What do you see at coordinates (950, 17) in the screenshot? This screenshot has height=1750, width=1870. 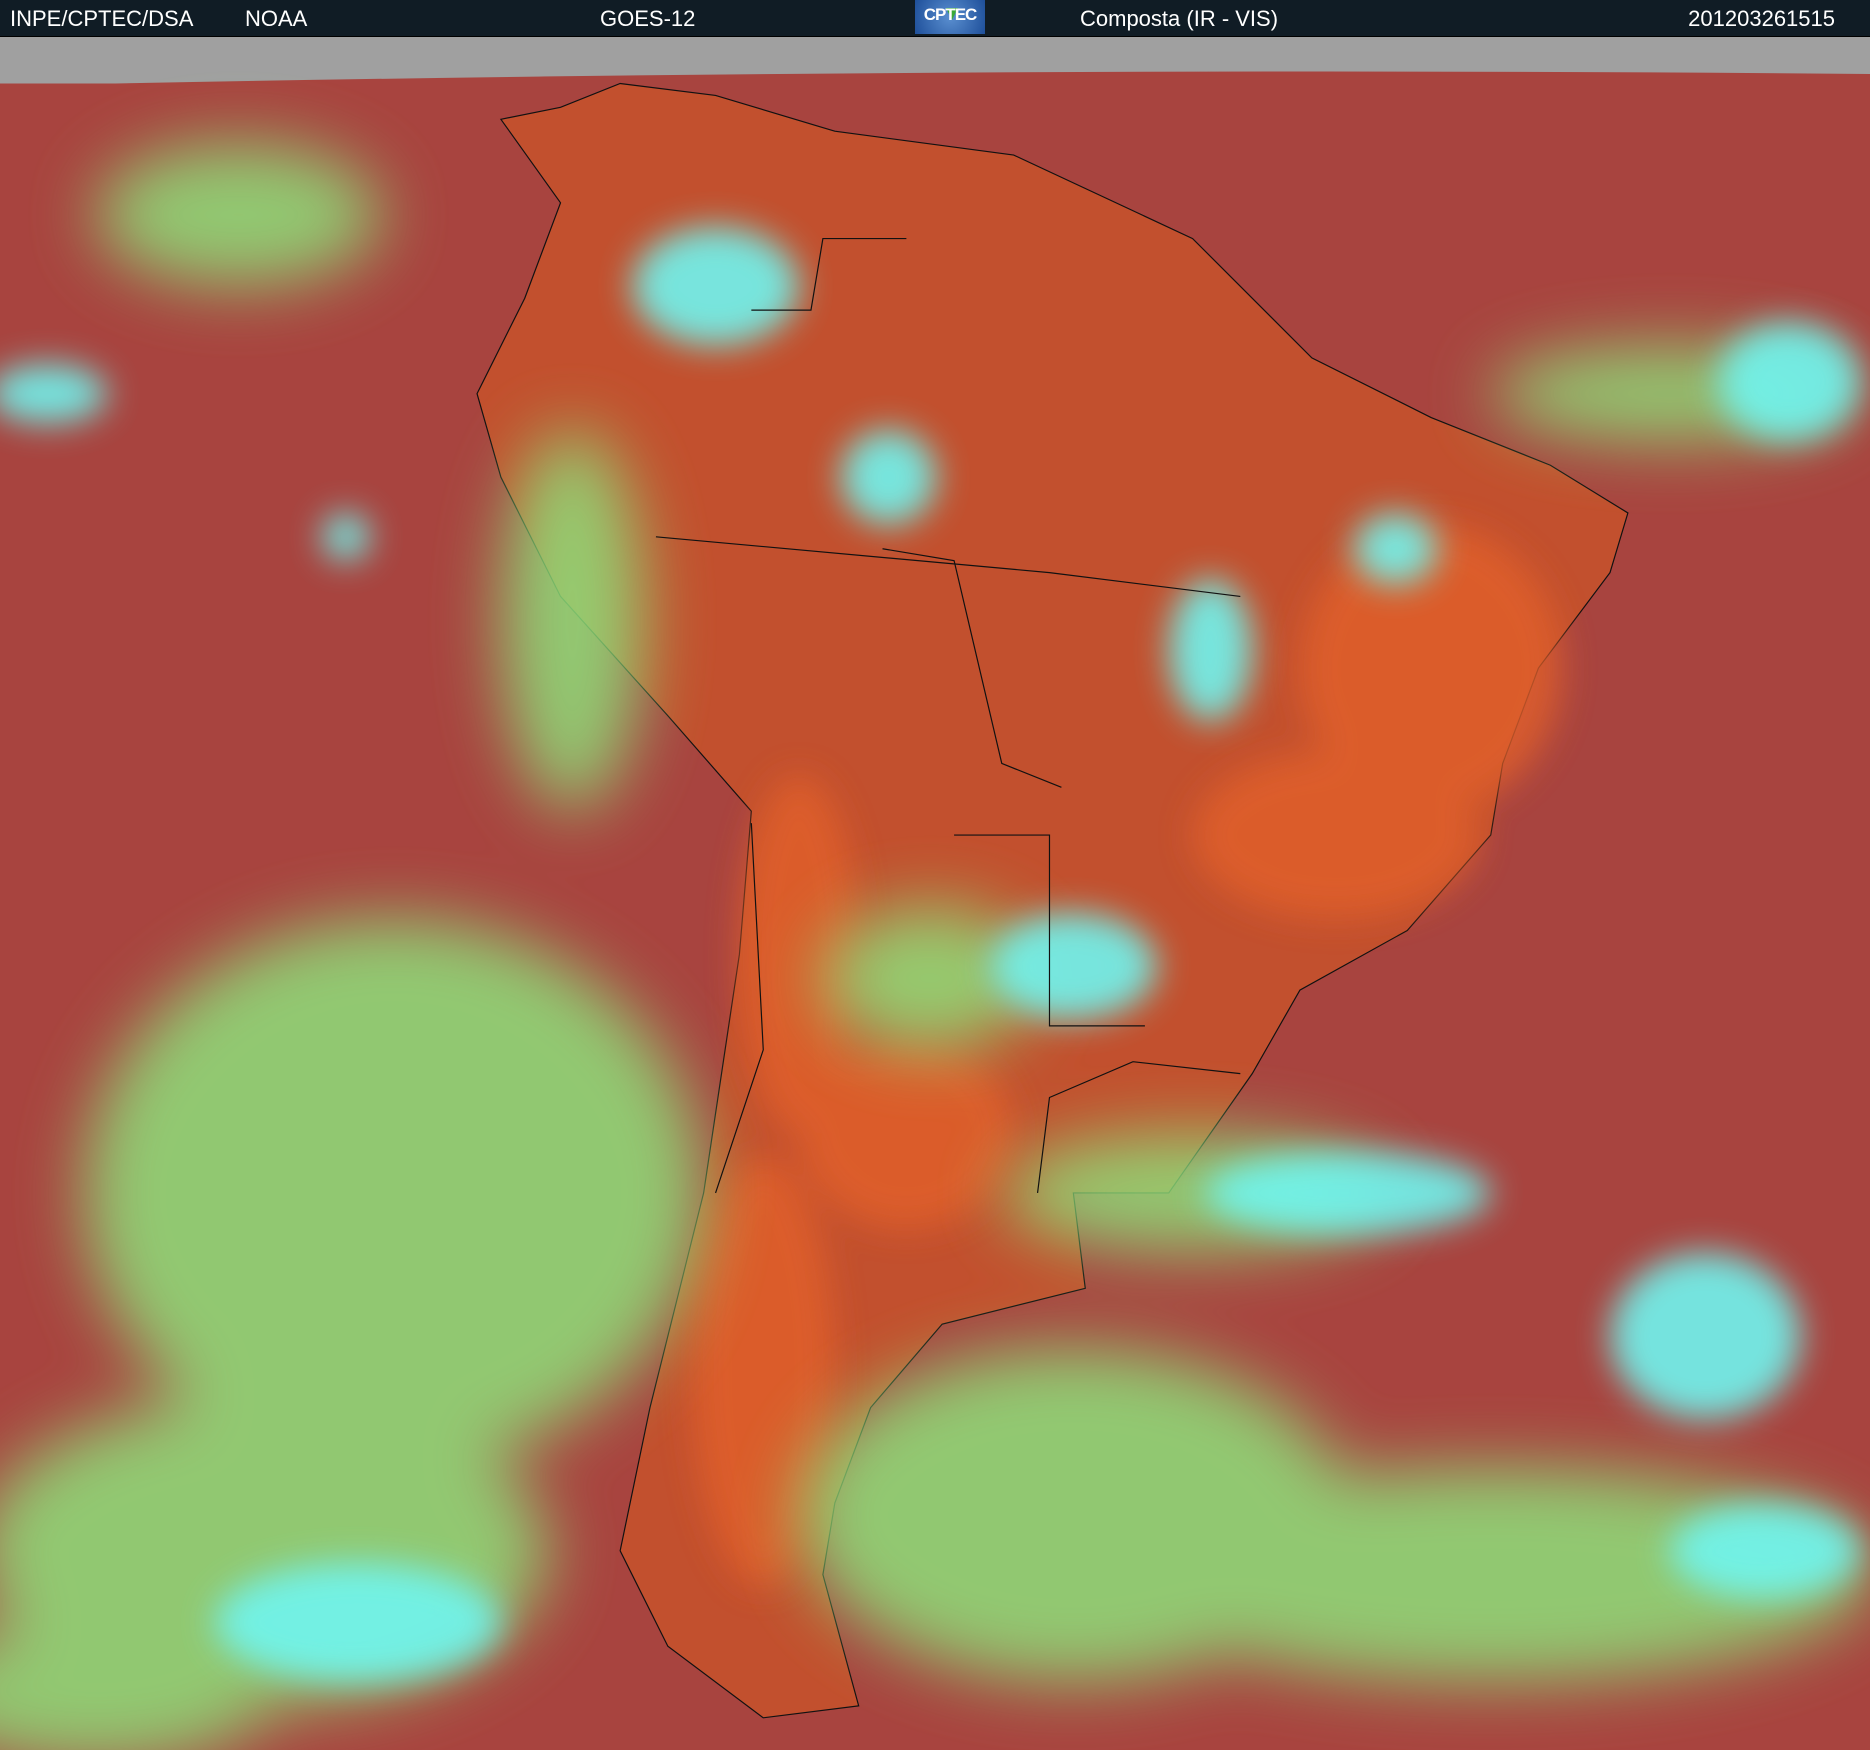 I see `cptec-logo: CPTEC` at bounding box center [950, 17].